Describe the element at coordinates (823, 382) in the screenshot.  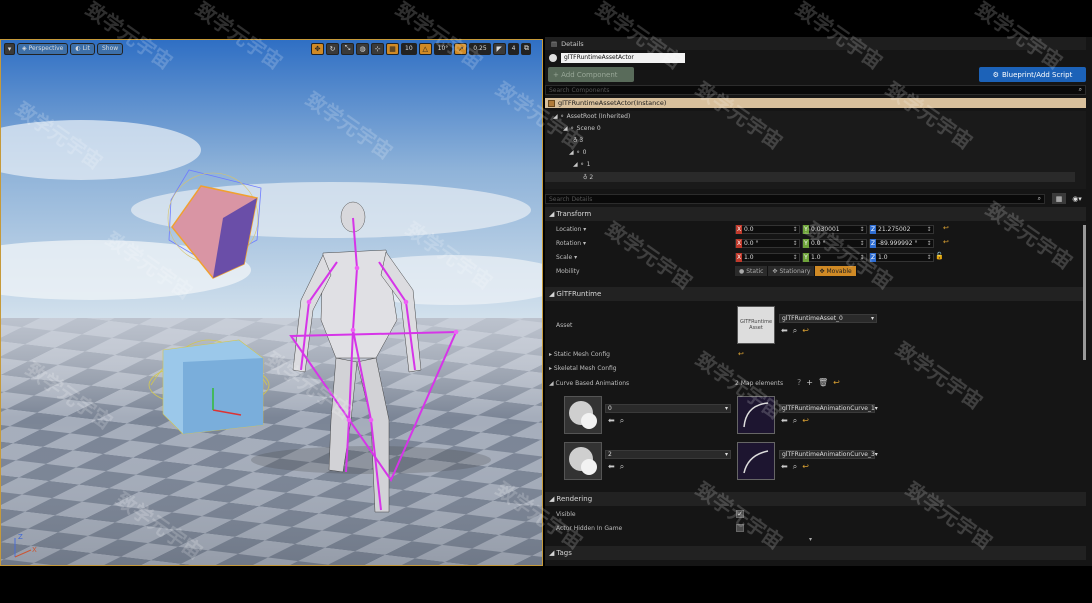
I see `trash-icon: 🗑` at that location.